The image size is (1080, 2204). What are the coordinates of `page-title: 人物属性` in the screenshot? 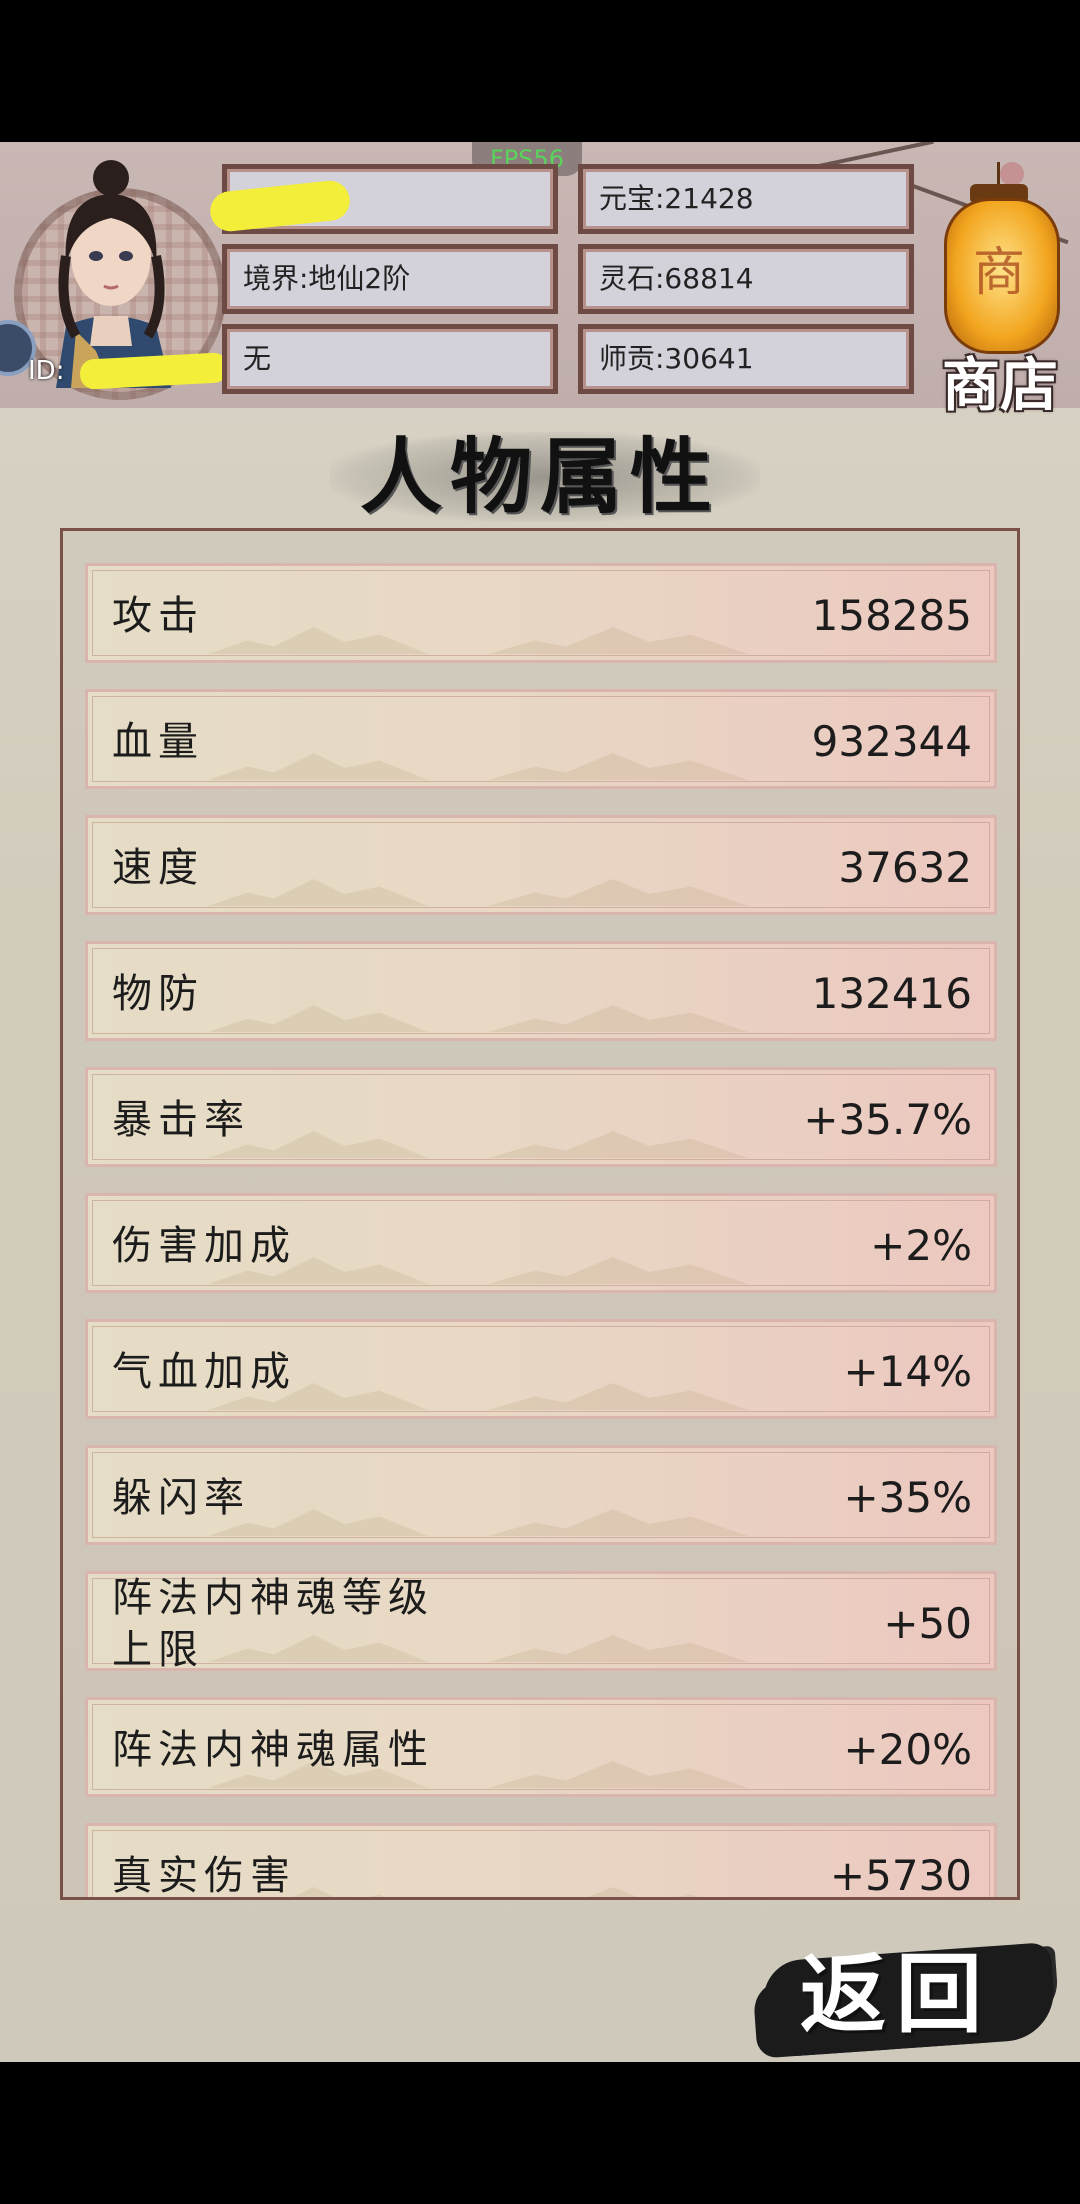 It's located at (539, 477).